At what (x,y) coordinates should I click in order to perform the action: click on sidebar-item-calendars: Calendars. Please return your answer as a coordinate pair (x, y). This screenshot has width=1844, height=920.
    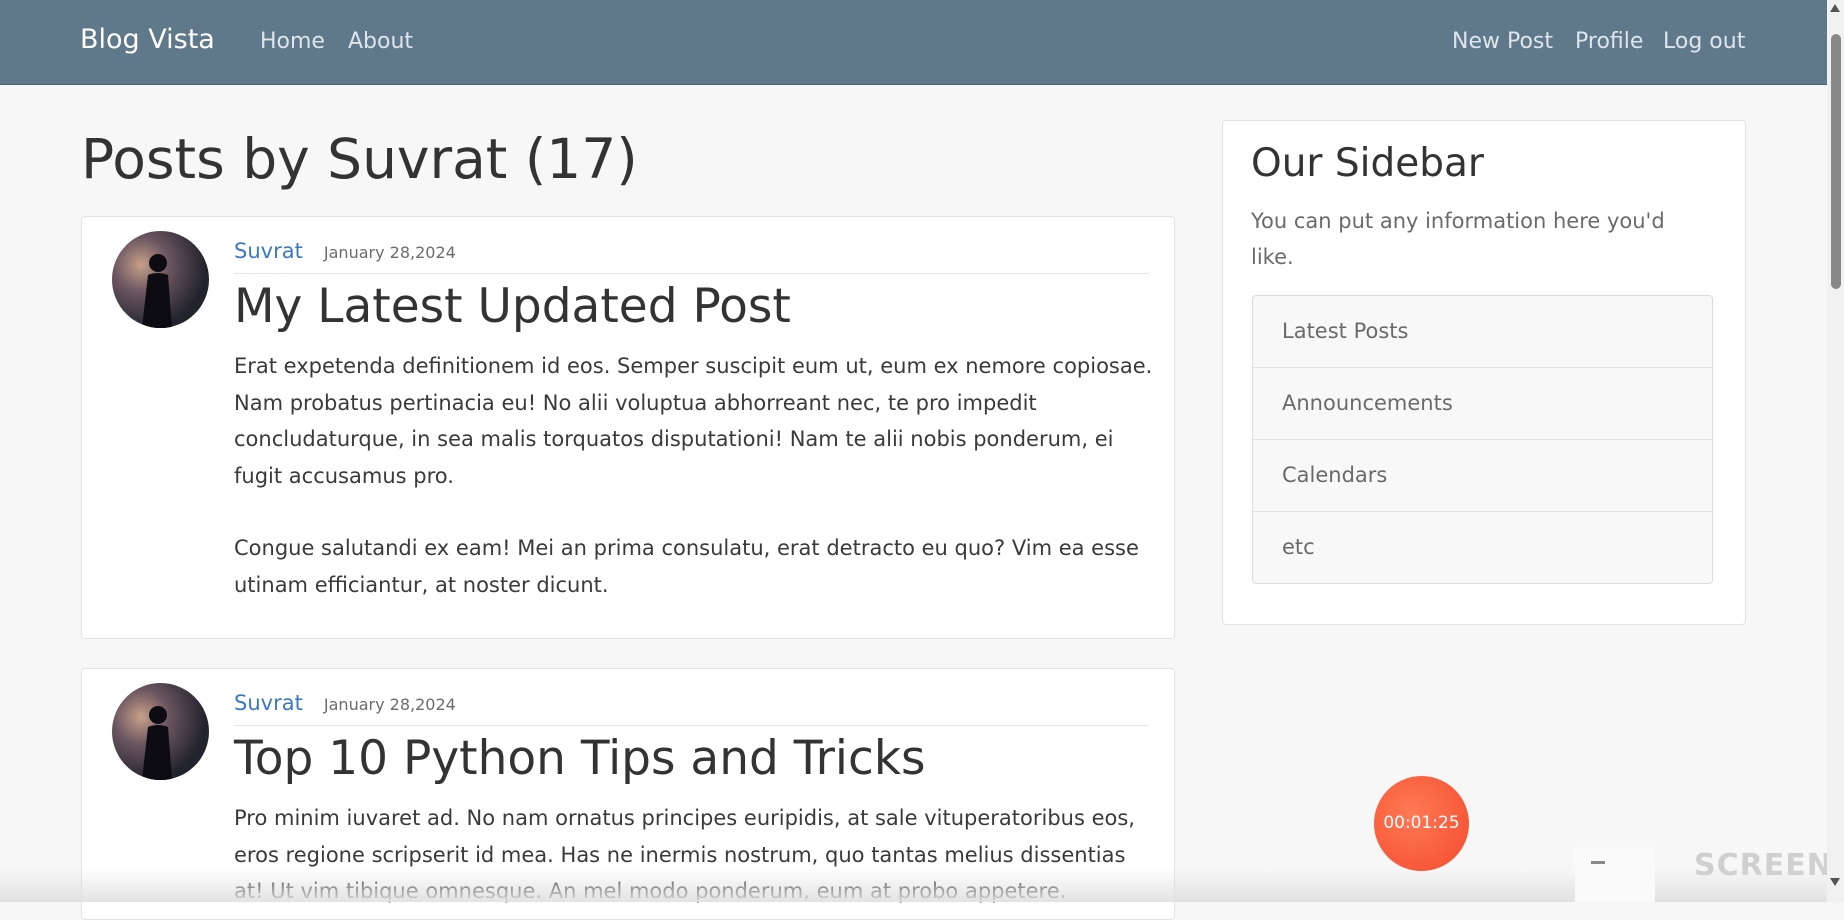
    Looking at the image, I should click on (1482, 476).